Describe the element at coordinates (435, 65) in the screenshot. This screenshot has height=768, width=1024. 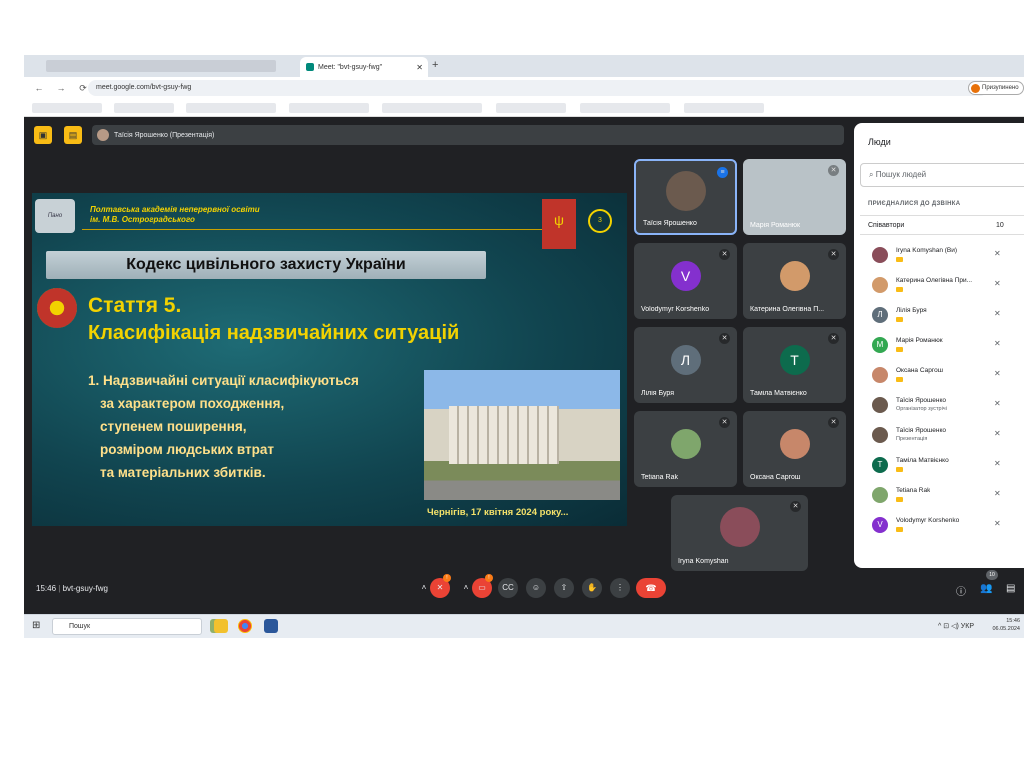
I see `new-tab-button: +` at that location.